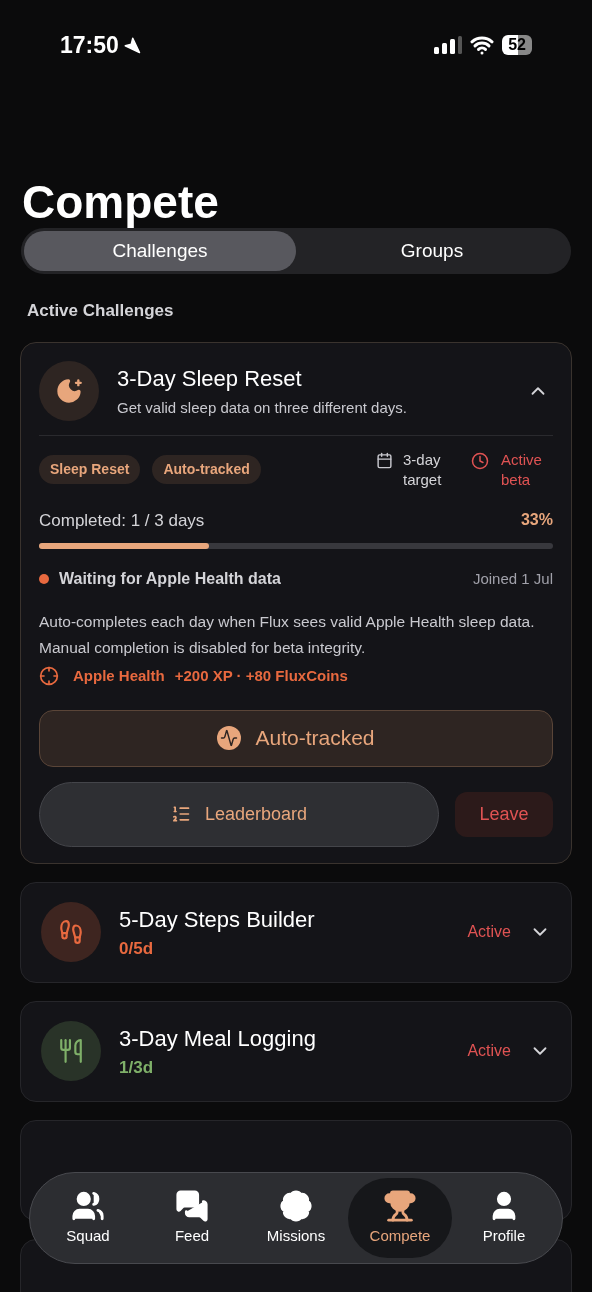 This screenshot has height=1292, width=592. What do you see at coordinates (239, 814) in the screenshot?
I see `leaderboard-button: Leaderboard` at bounding box center [239, 814].